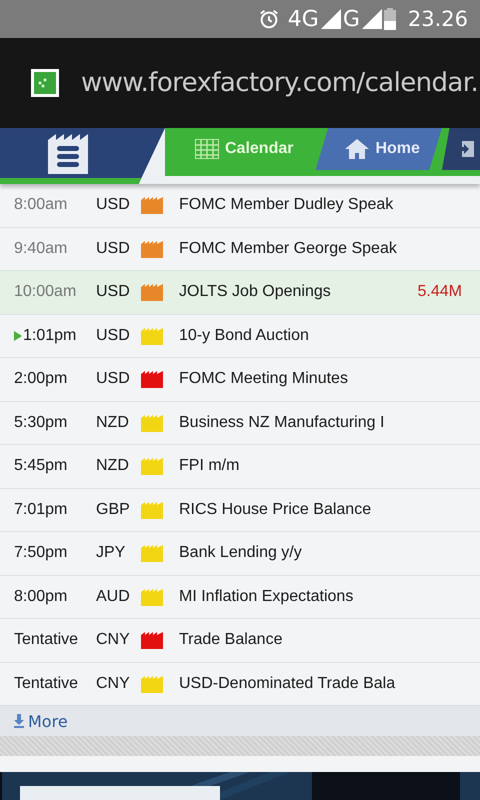 This screenshot has width=480, height=800. Describe the element at coordinates (45, 292) in the screenshot. I see `event-time: 10:00am` at that location.